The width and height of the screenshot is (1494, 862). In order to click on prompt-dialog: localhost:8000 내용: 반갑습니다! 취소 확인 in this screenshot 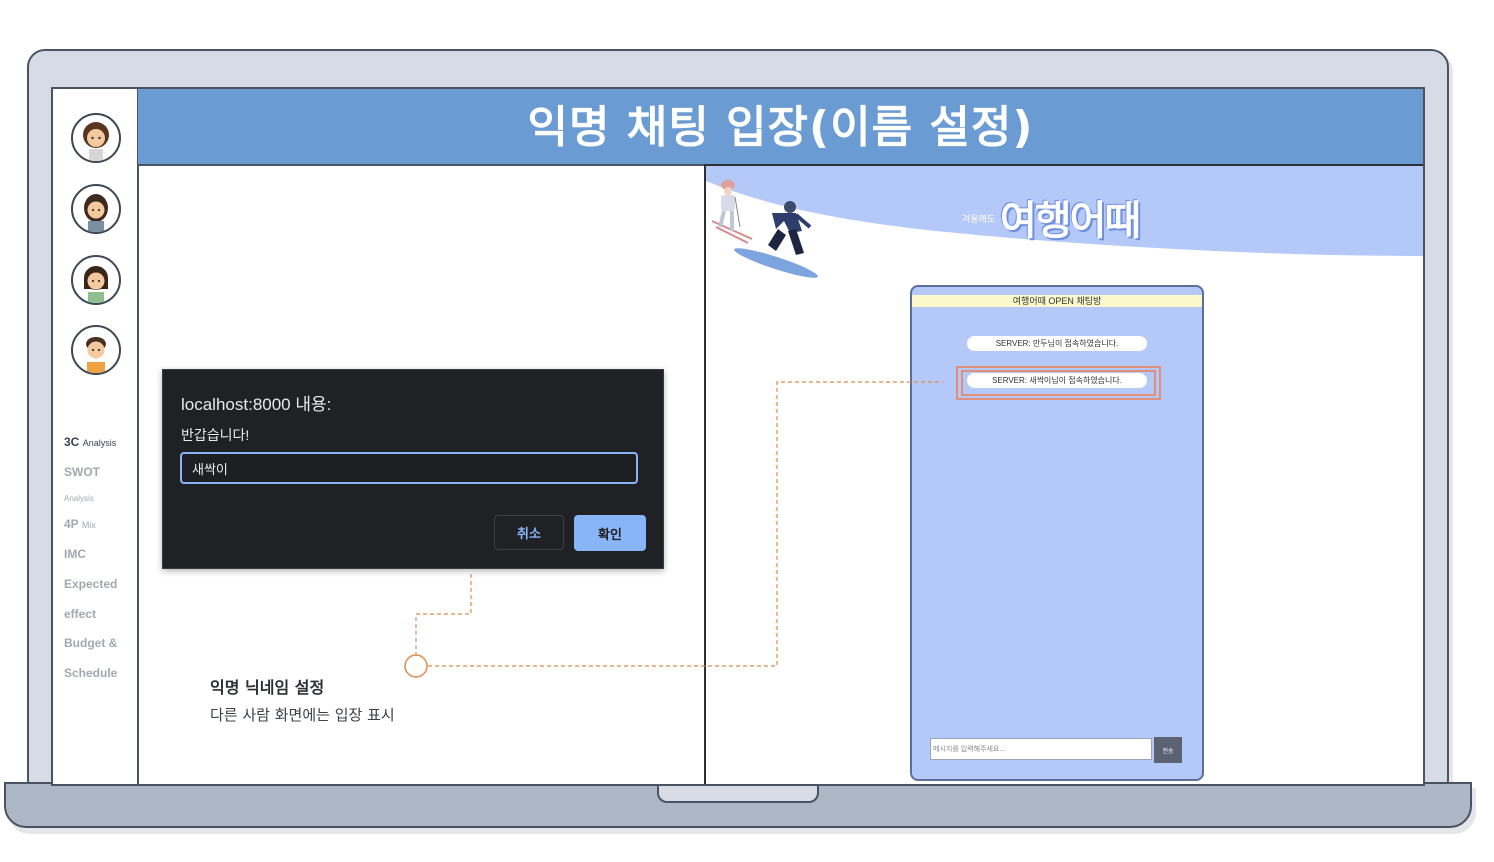, I will do `click(413, 469)`.